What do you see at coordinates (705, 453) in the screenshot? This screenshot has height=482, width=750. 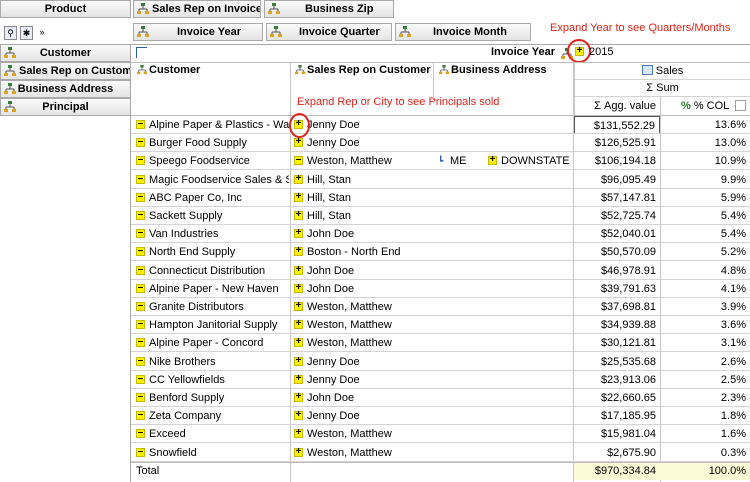 I see `pct-col-cell: 0.3%` at bounding box center [705, 453].